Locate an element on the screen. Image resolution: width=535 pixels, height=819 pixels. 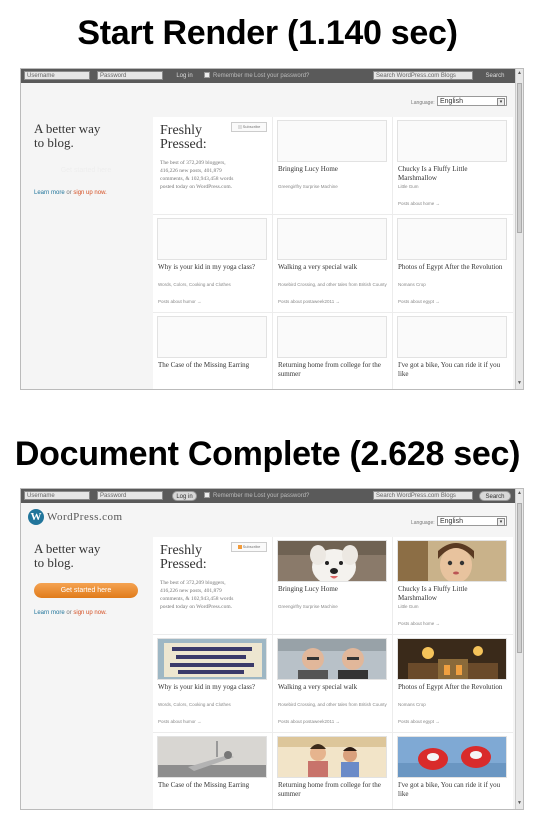
tagline: A better way to blog. is located at coordinates (67, 556).